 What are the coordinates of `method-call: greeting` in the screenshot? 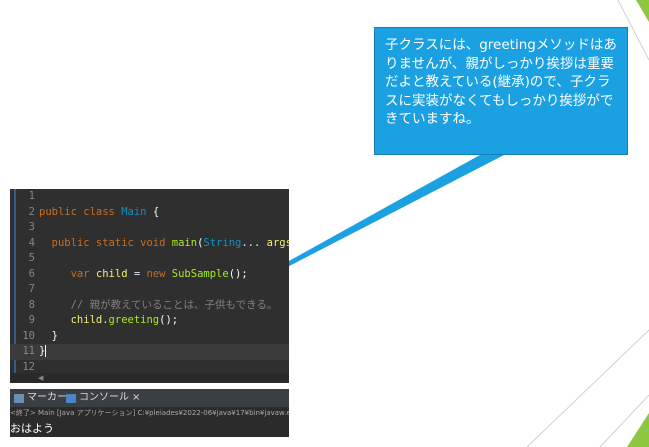 It's located at (134, 320).